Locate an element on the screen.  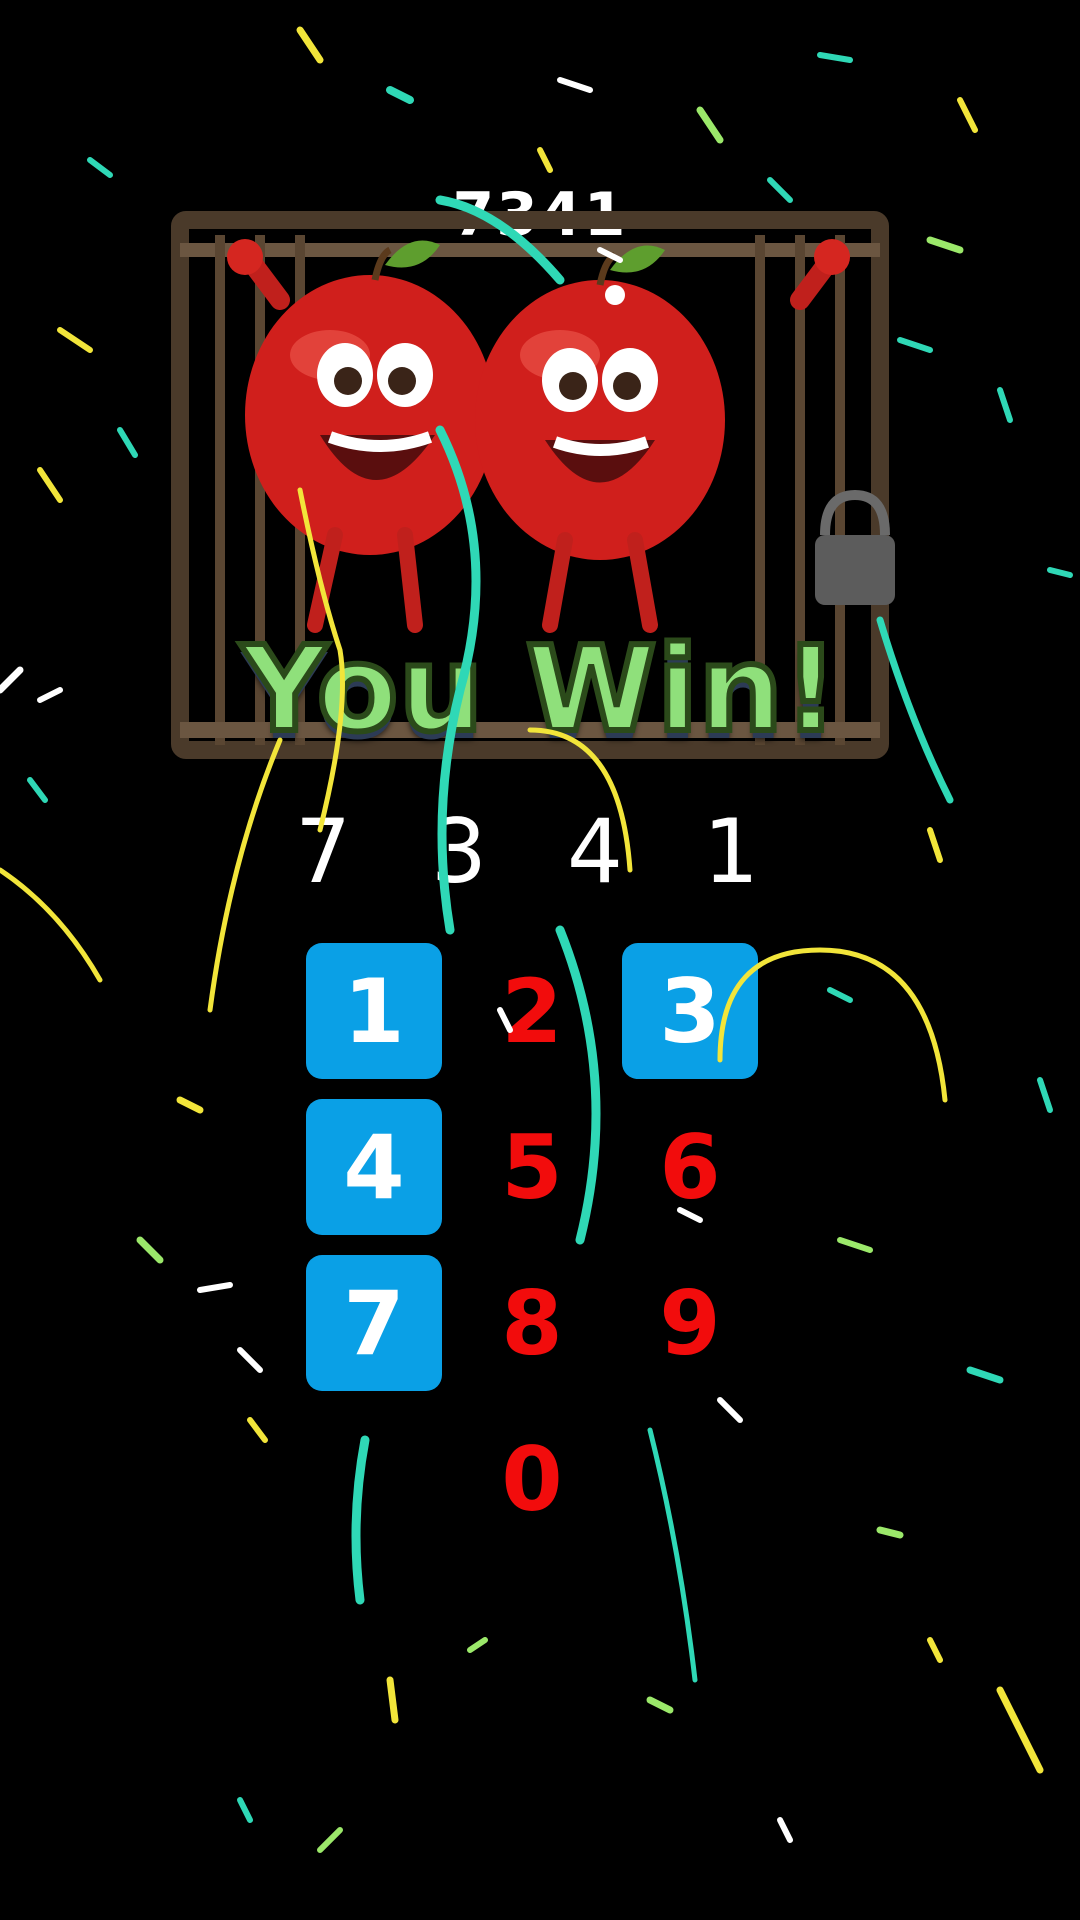
key-1: 1 is located at coordinates (374, 1011).